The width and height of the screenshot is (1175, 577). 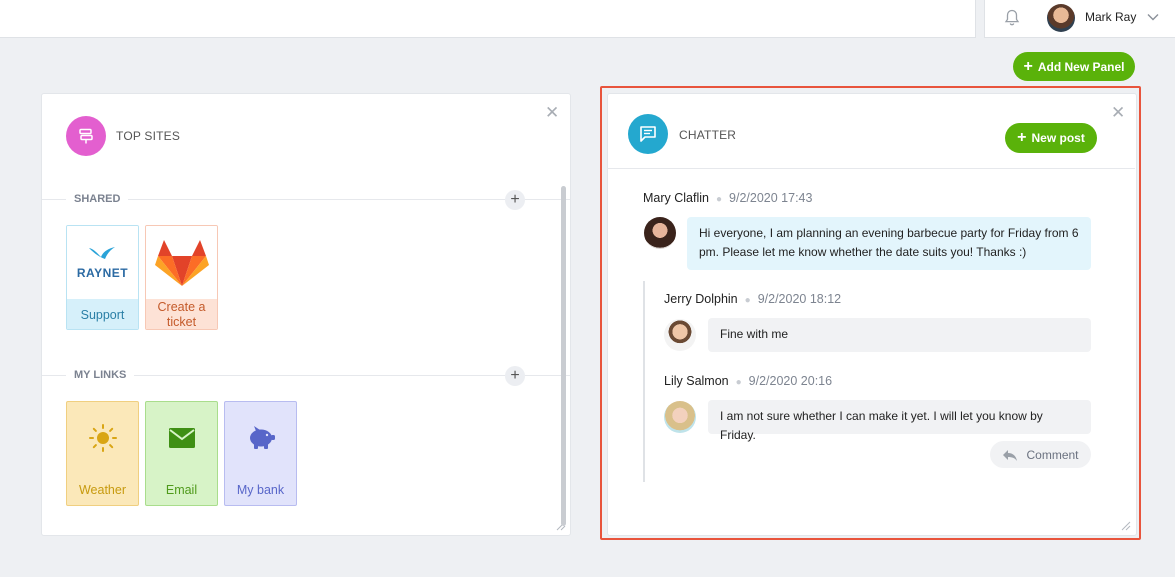 I want to click on add-shared-button: +, so click(x=515, y=200).